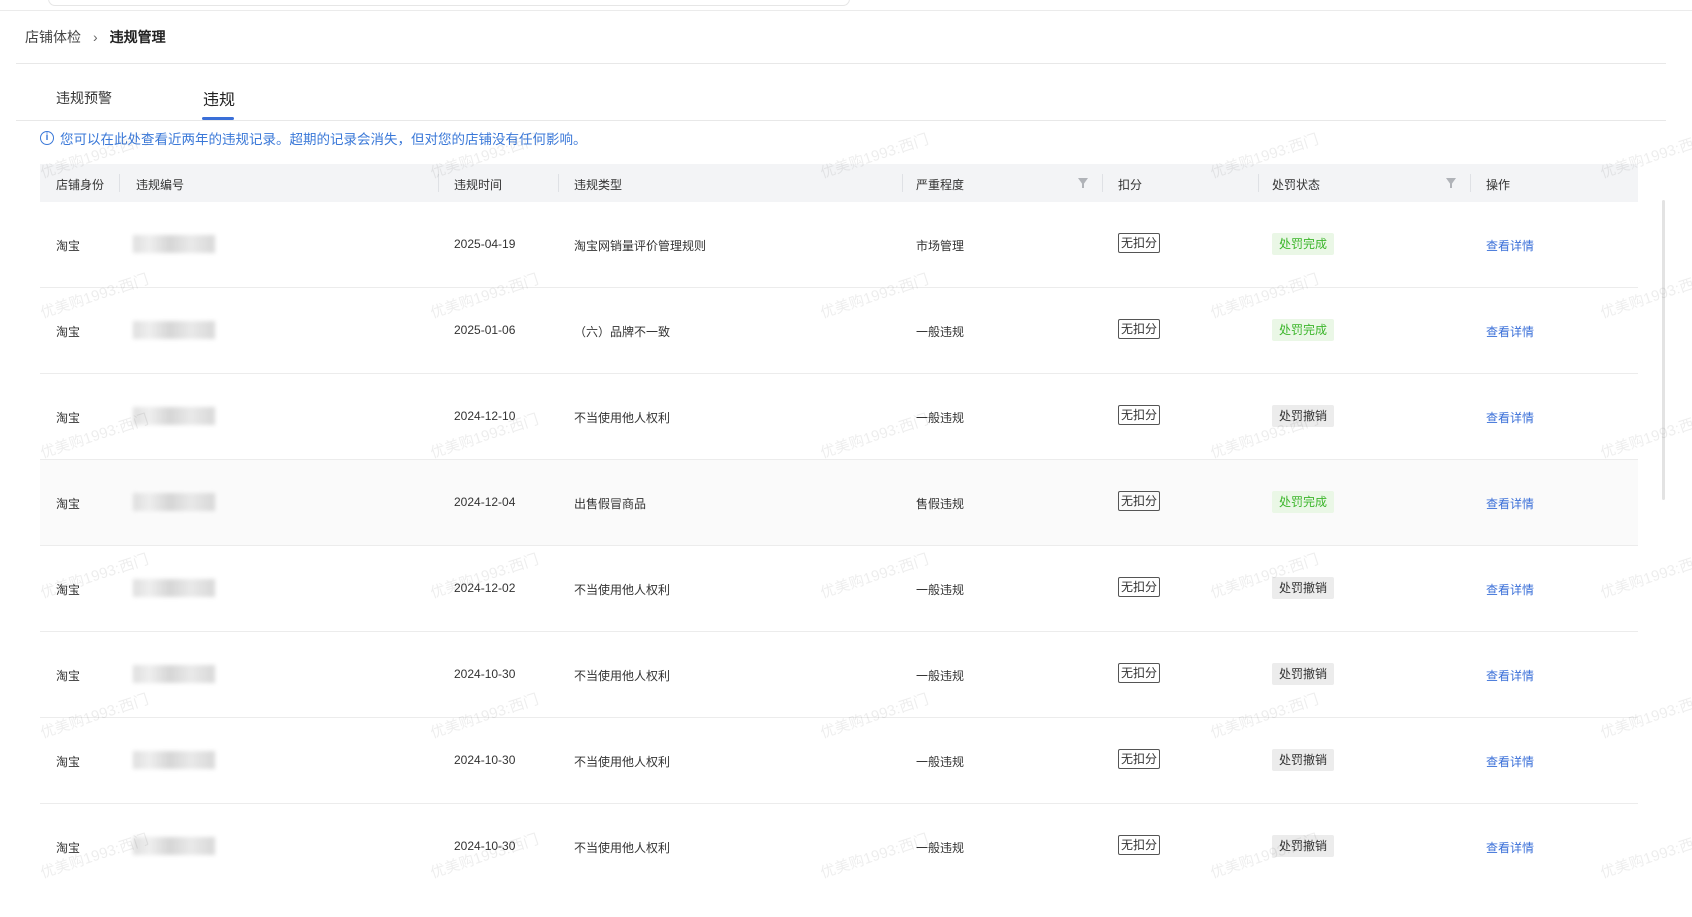  I want to click on cell-date: 2024-12-04, so click(485, 502).